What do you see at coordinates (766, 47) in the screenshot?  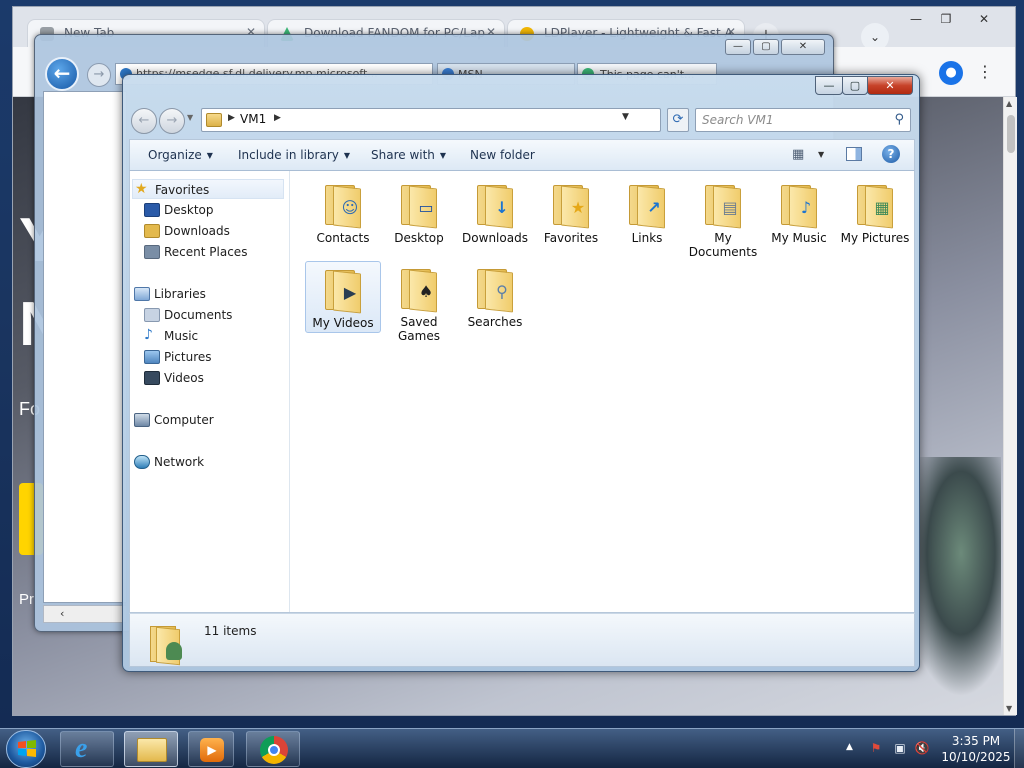 I see `ie-maximize-button: ▢` at bounding box center [766, 47].